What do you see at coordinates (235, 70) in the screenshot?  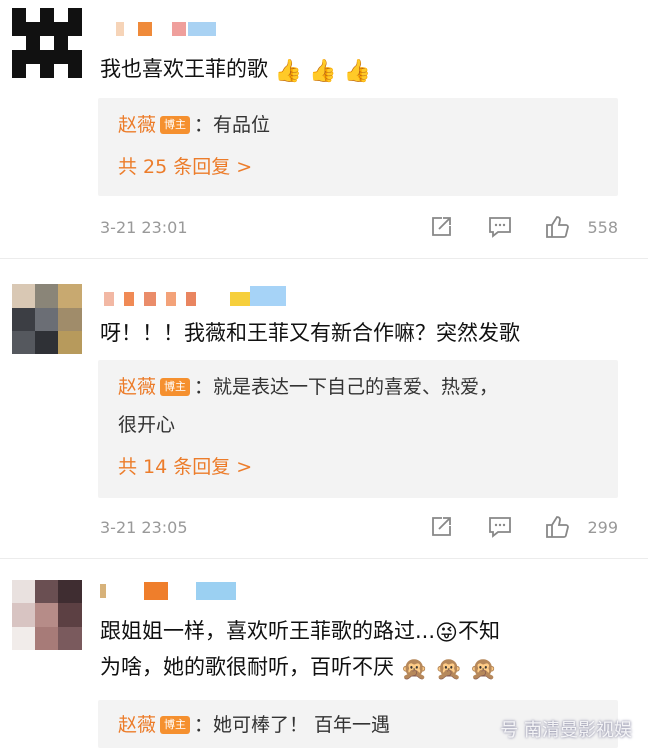 I see `comment-text: 我也喜欢王菲的歌 👍 👍 👍` at bounding box center [235, 70].